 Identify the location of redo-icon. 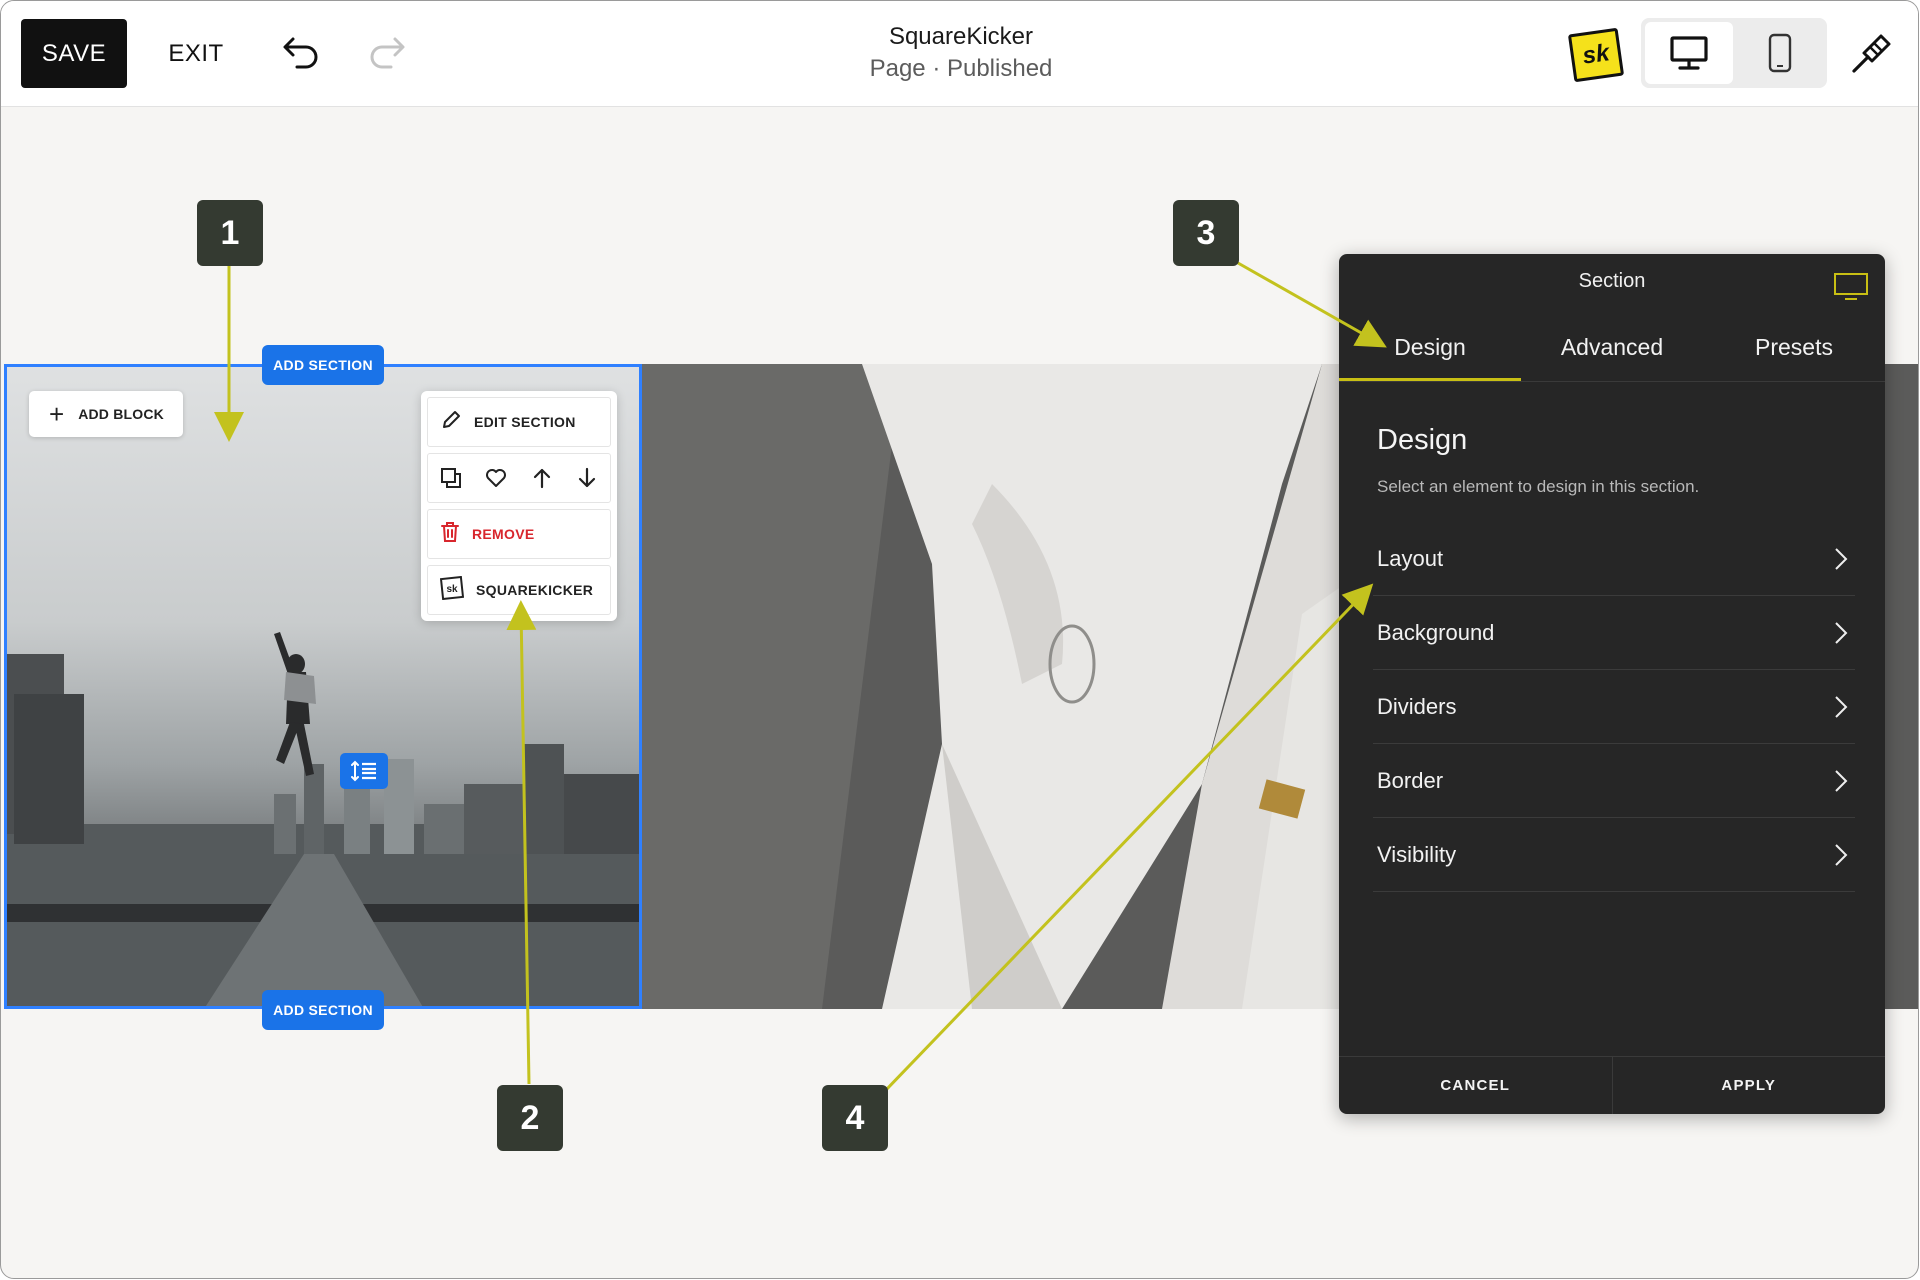
(387, 53).